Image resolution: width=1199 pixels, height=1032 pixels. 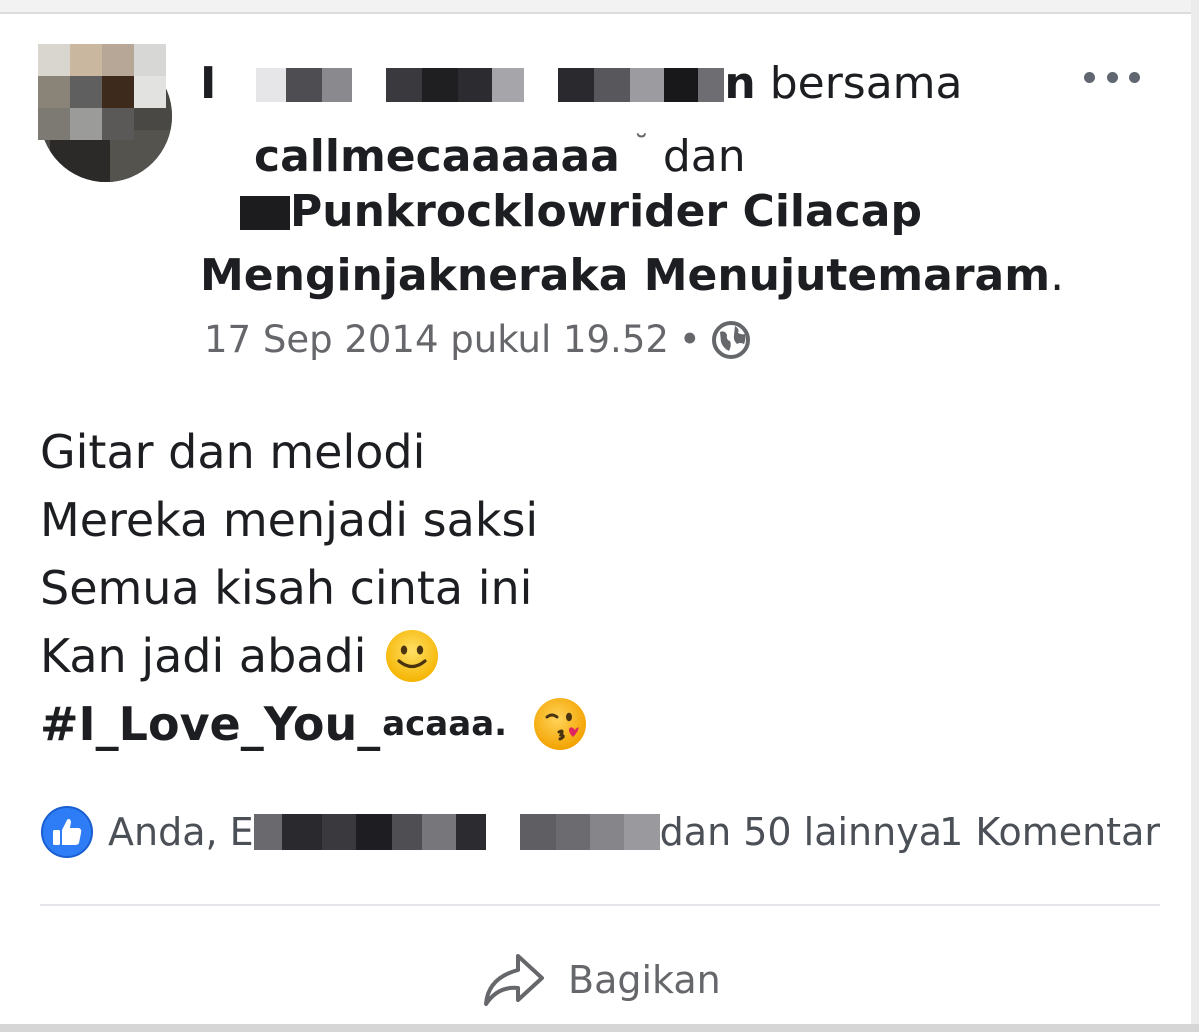 I want to click on top-edge, so click(x=599, y=7).